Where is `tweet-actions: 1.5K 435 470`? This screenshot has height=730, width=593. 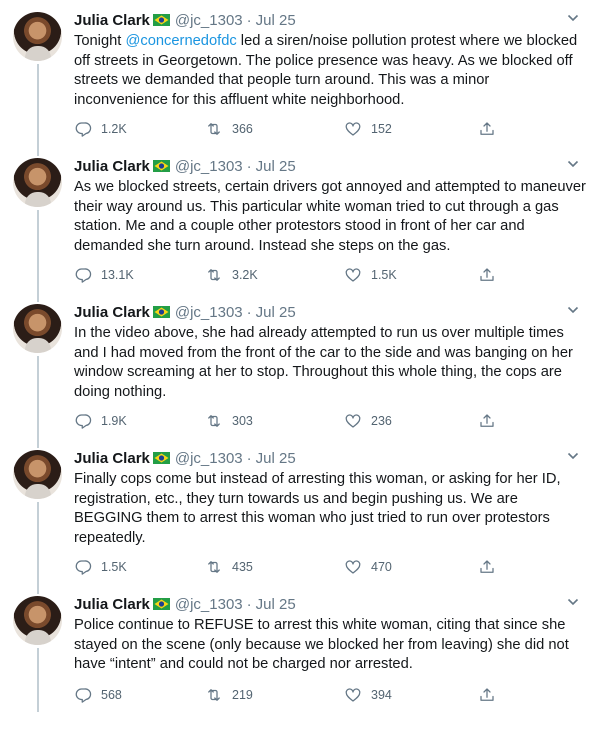 tweet-actions: 1.5K 435 470 is located at coordinates (294, 567).